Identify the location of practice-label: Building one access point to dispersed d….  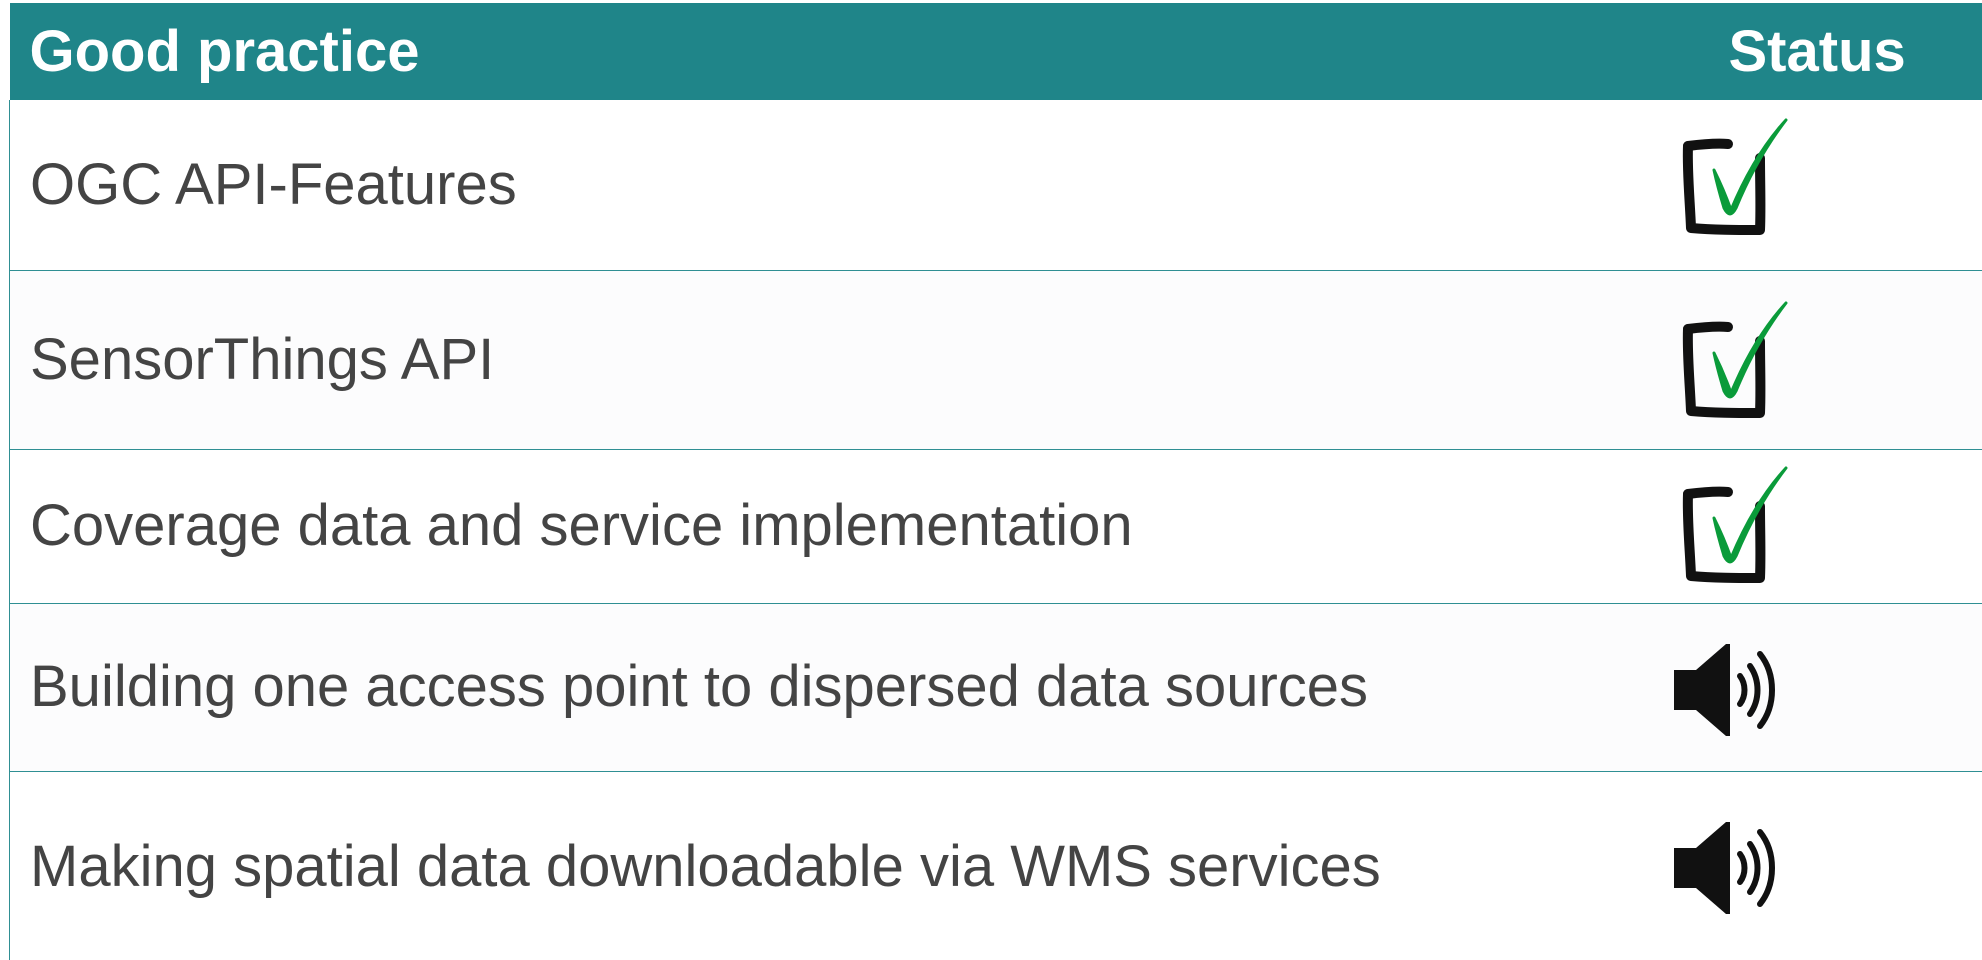
(800, 686).